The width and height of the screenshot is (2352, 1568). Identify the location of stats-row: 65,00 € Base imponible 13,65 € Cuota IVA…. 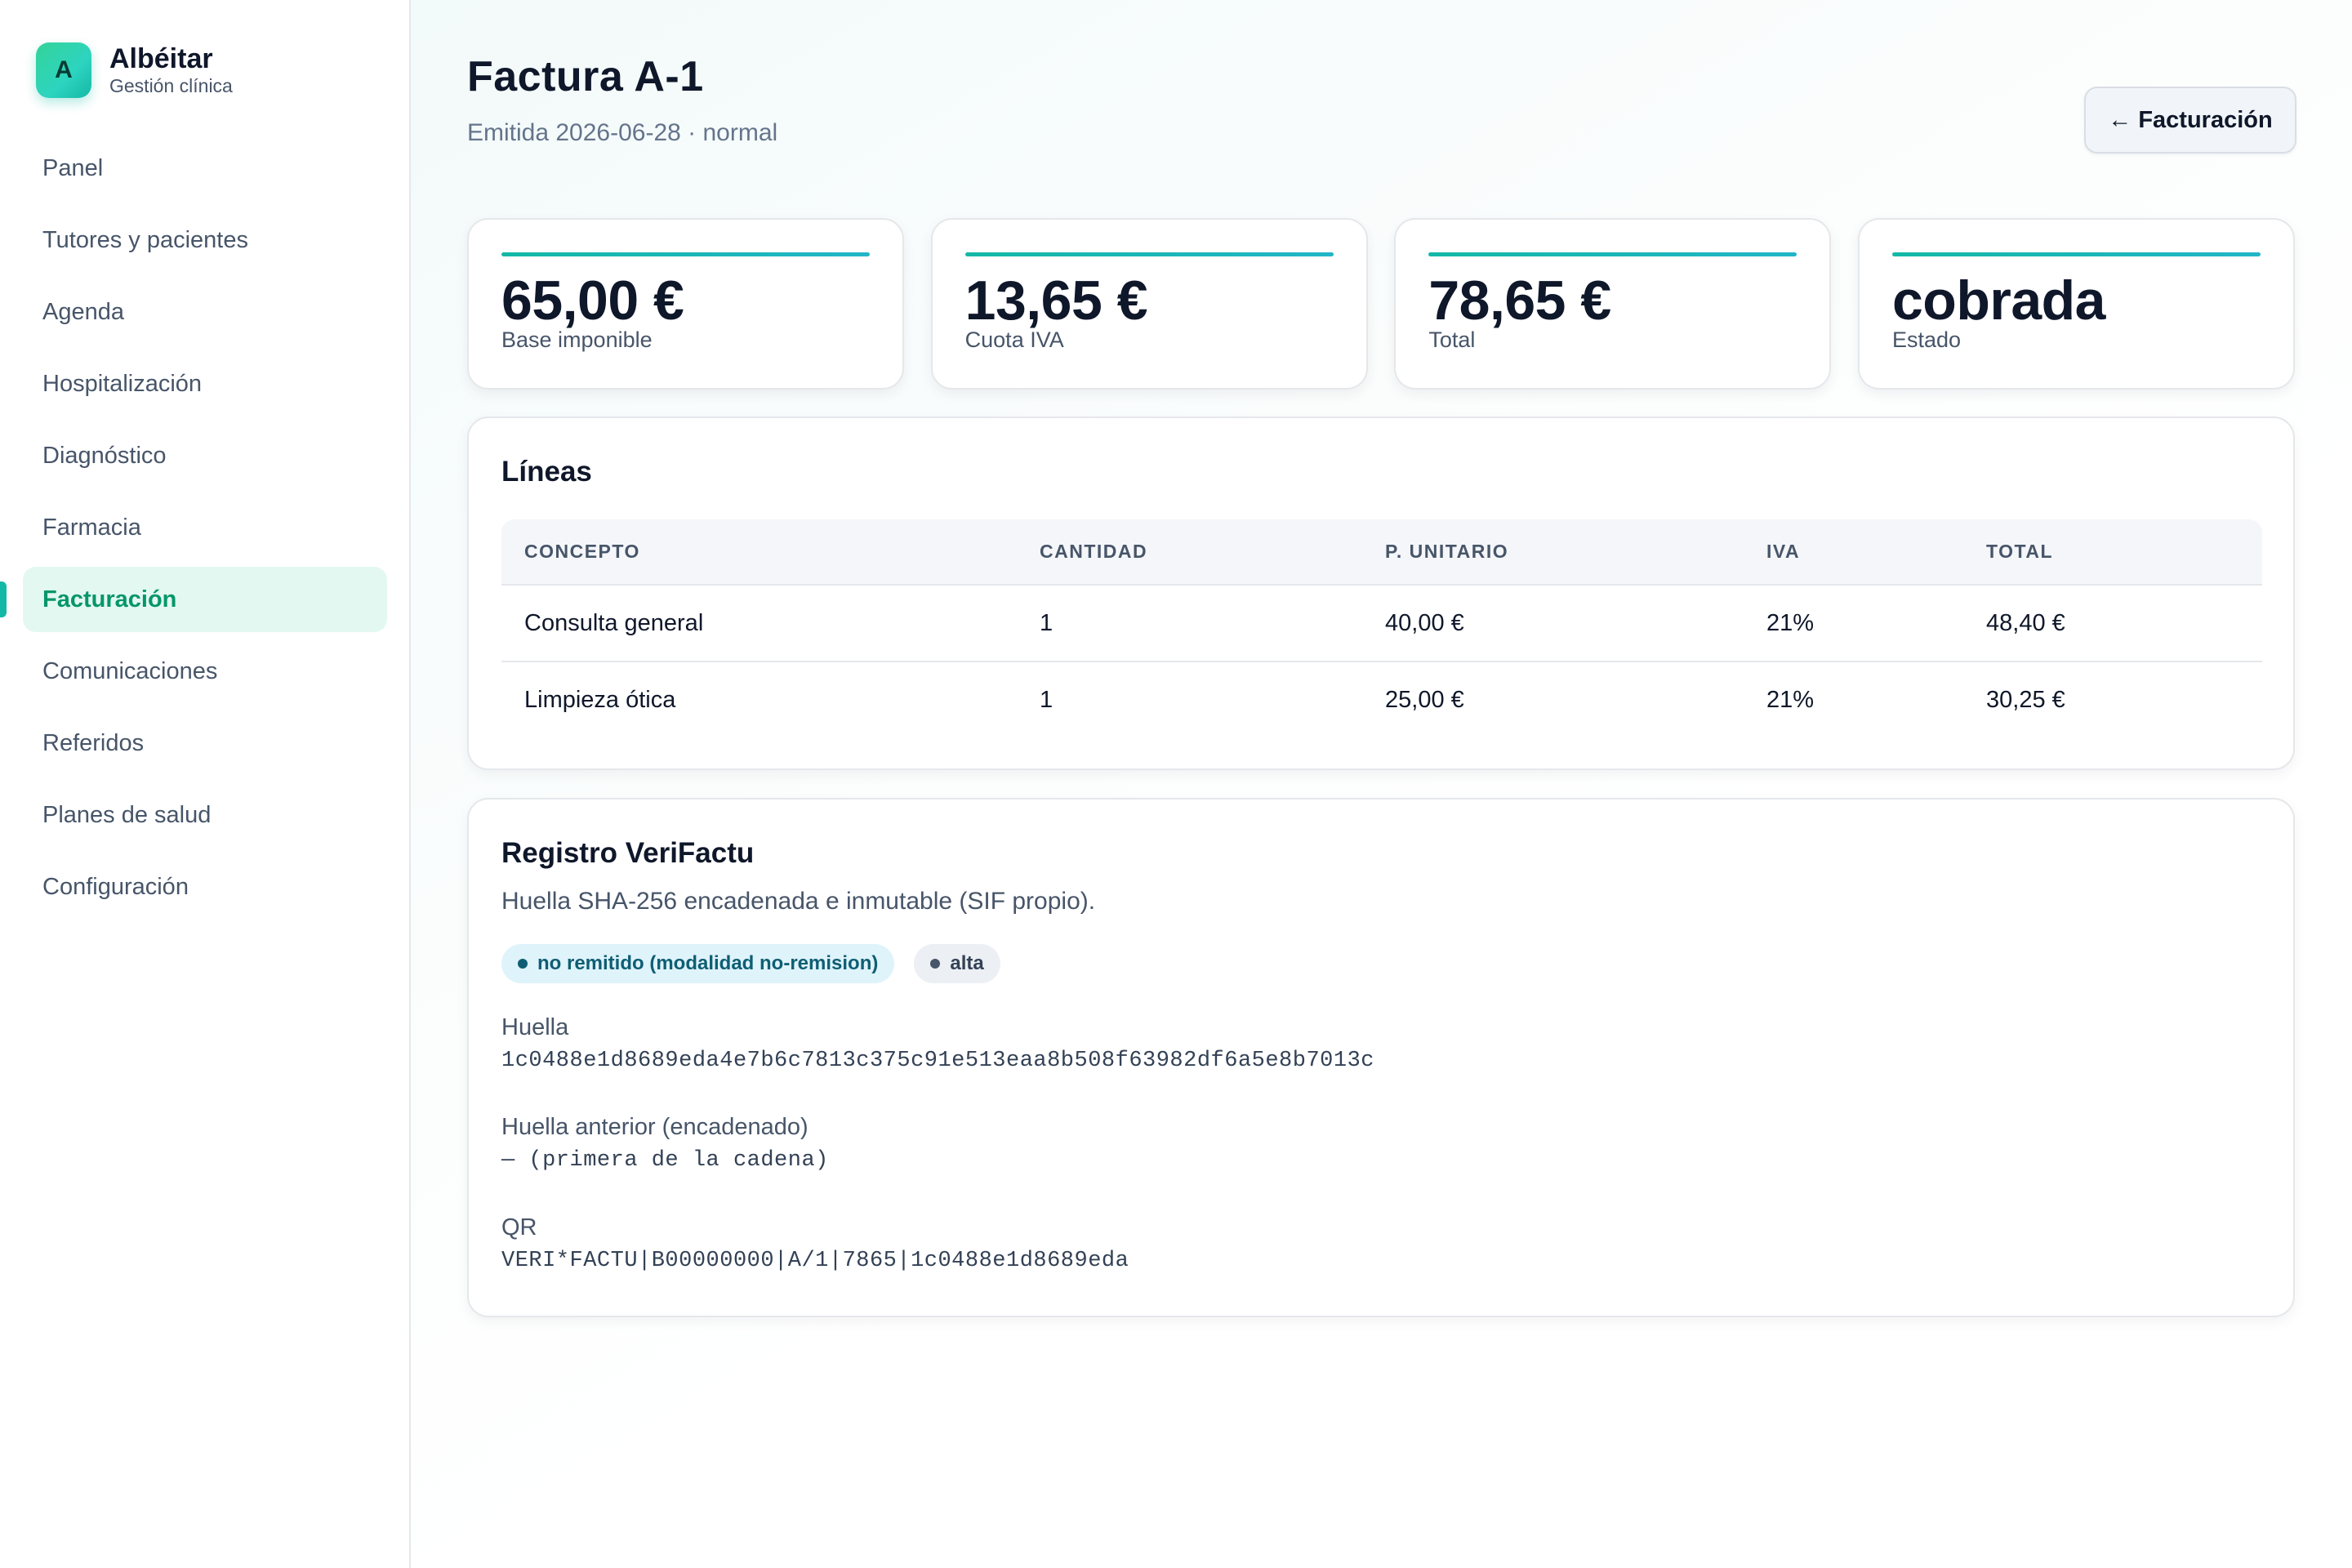
(1381, 304).